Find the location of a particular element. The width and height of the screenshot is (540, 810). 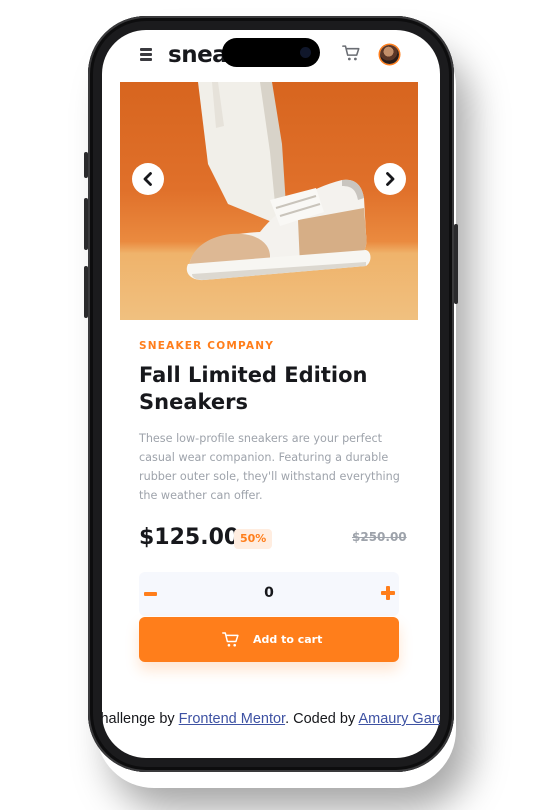

phone-power-button is located at coordinates (456, 264).